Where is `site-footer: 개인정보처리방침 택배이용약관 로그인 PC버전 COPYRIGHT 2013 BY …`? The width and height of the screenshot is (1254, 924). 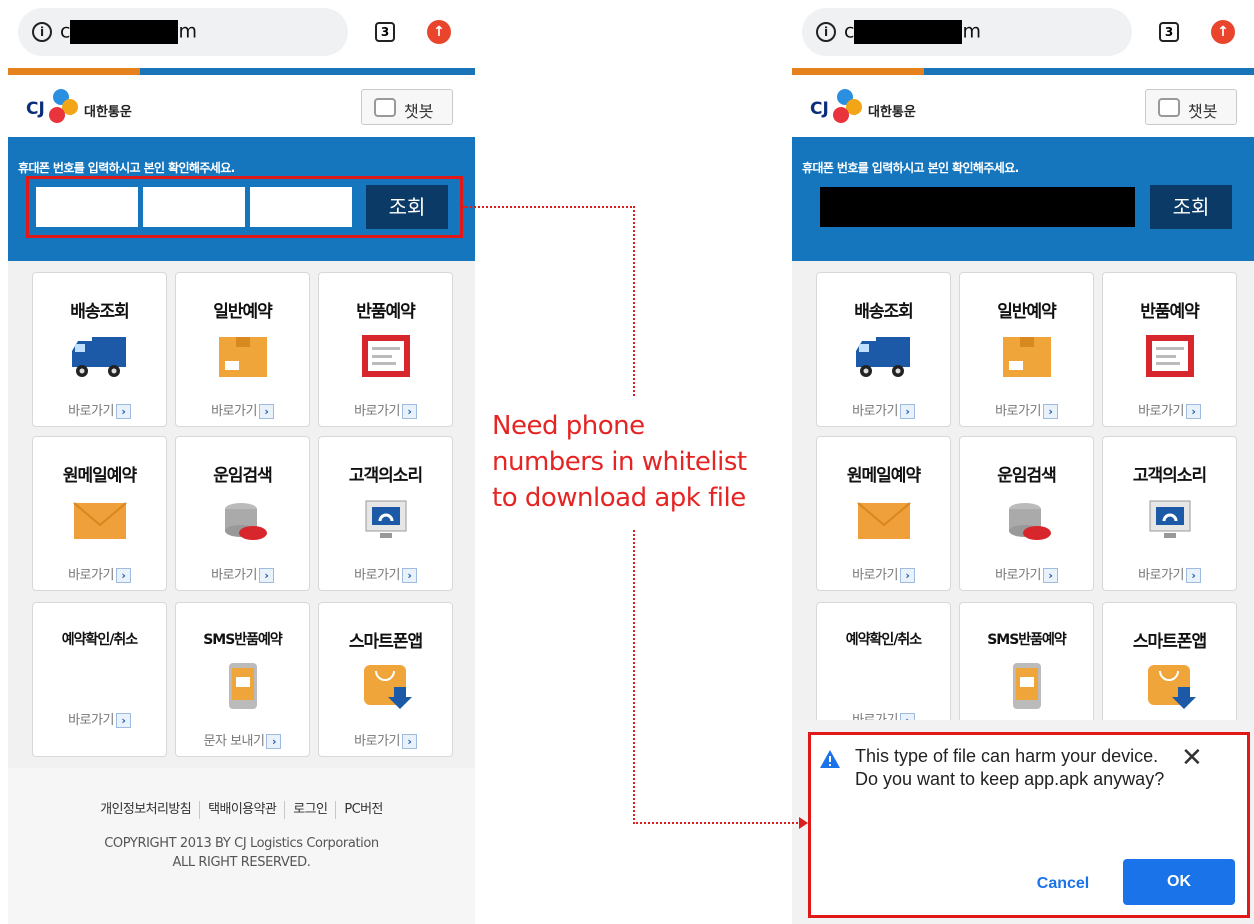
site-footer: 개인정보처리방침 택배이용약관 로그인 PC버전 COPYRIGHT 2013 BY … is located at coordinates (241, 846).